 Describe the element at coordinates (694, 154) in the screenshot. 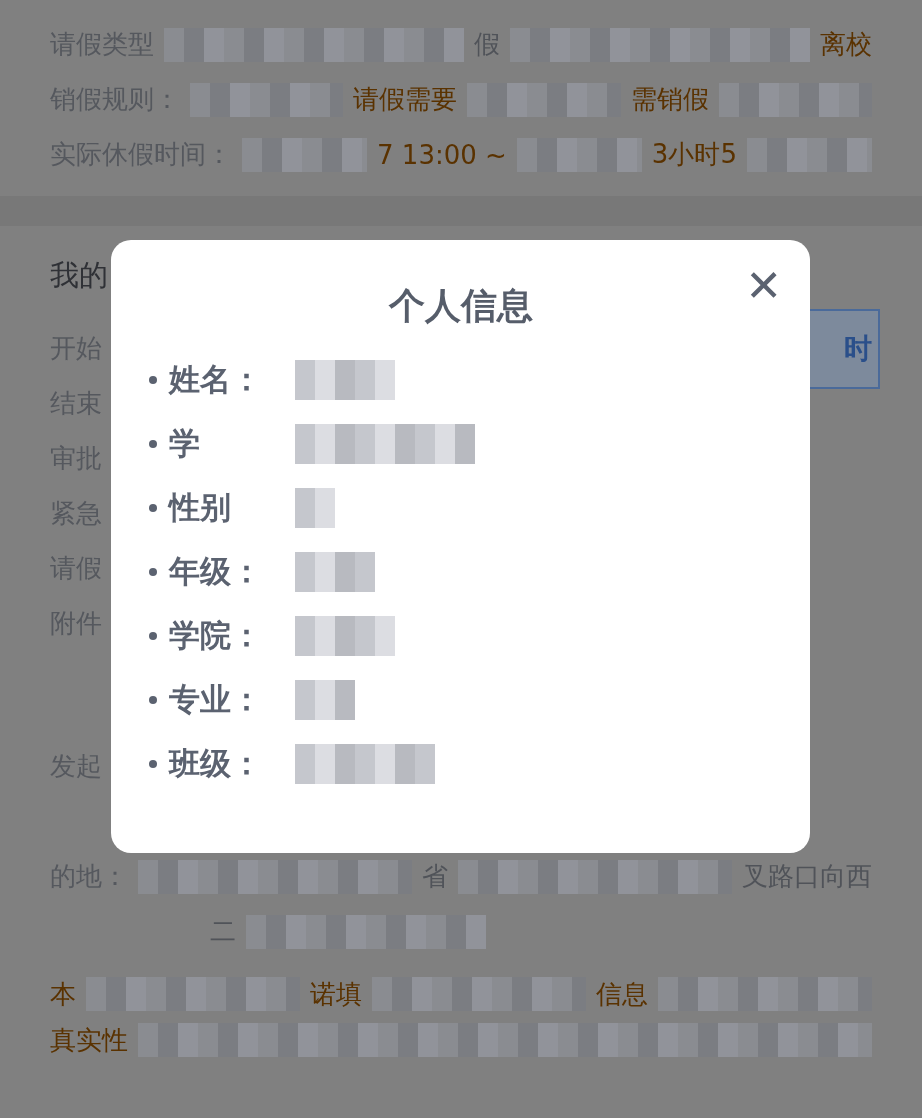

I see `value-text: 3小时5` at that location.